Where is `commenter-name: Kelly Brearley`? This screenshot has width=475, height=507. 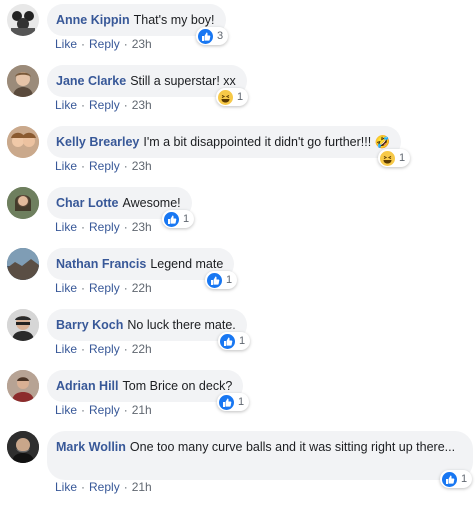
commenter-name: Kelly Brearley is located at coordinates (97, 142).